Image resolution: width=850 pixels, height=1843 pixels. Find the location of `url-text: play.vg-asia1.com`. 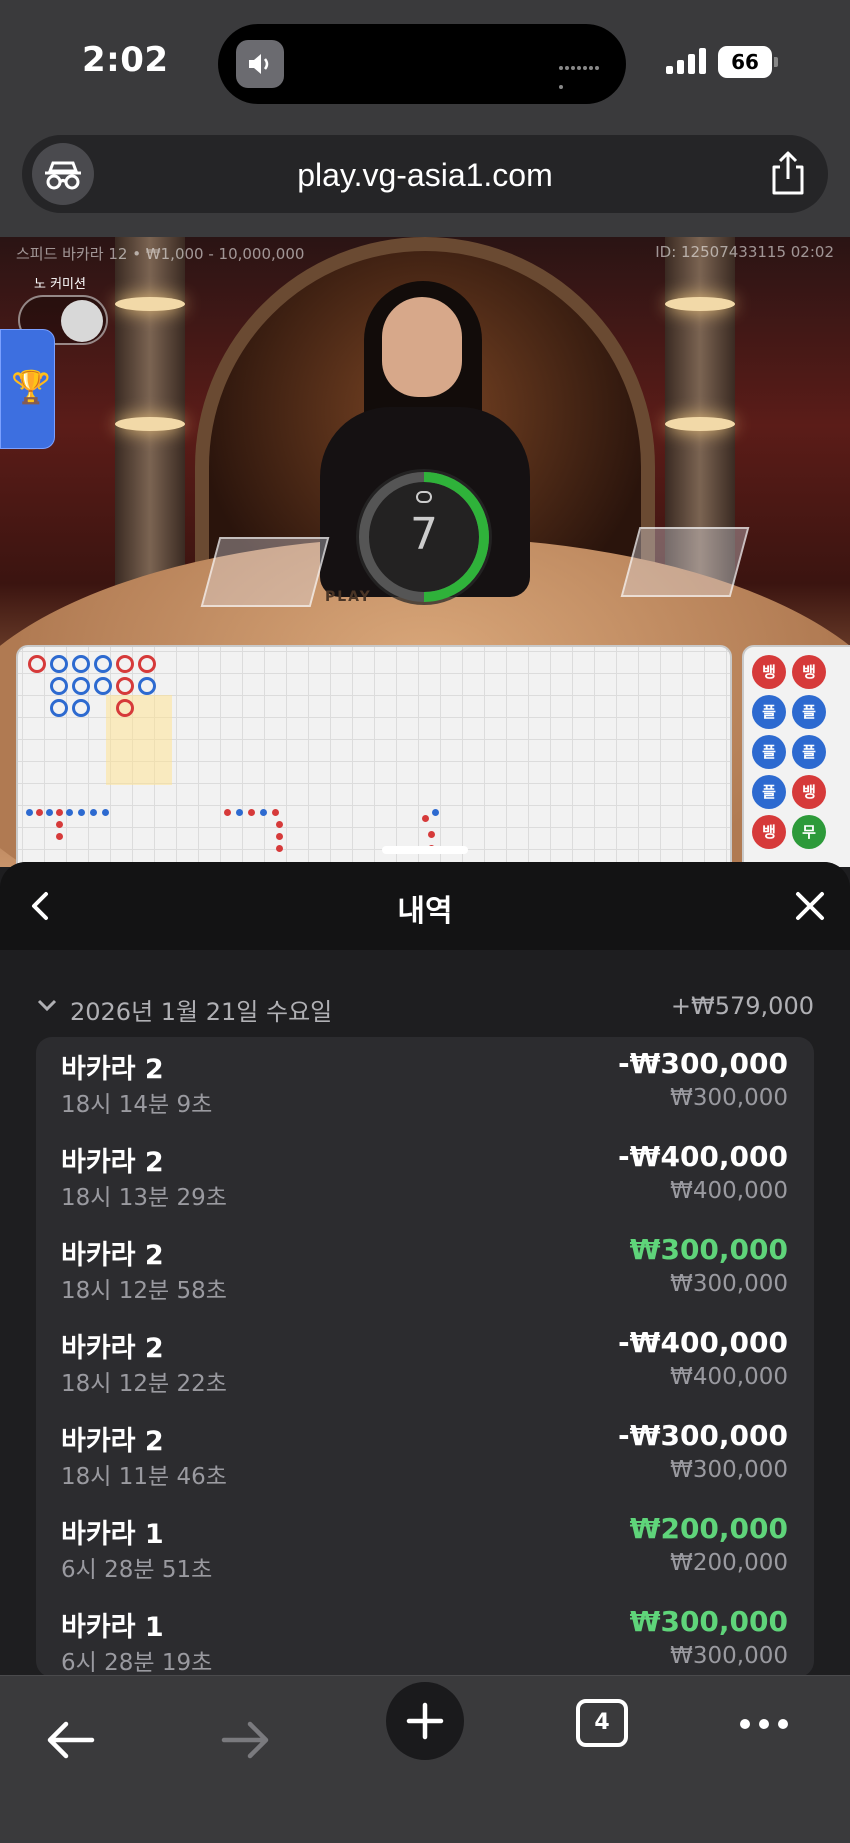

url-text: play.vg-asia1.com is located at coordinates (425, 175).